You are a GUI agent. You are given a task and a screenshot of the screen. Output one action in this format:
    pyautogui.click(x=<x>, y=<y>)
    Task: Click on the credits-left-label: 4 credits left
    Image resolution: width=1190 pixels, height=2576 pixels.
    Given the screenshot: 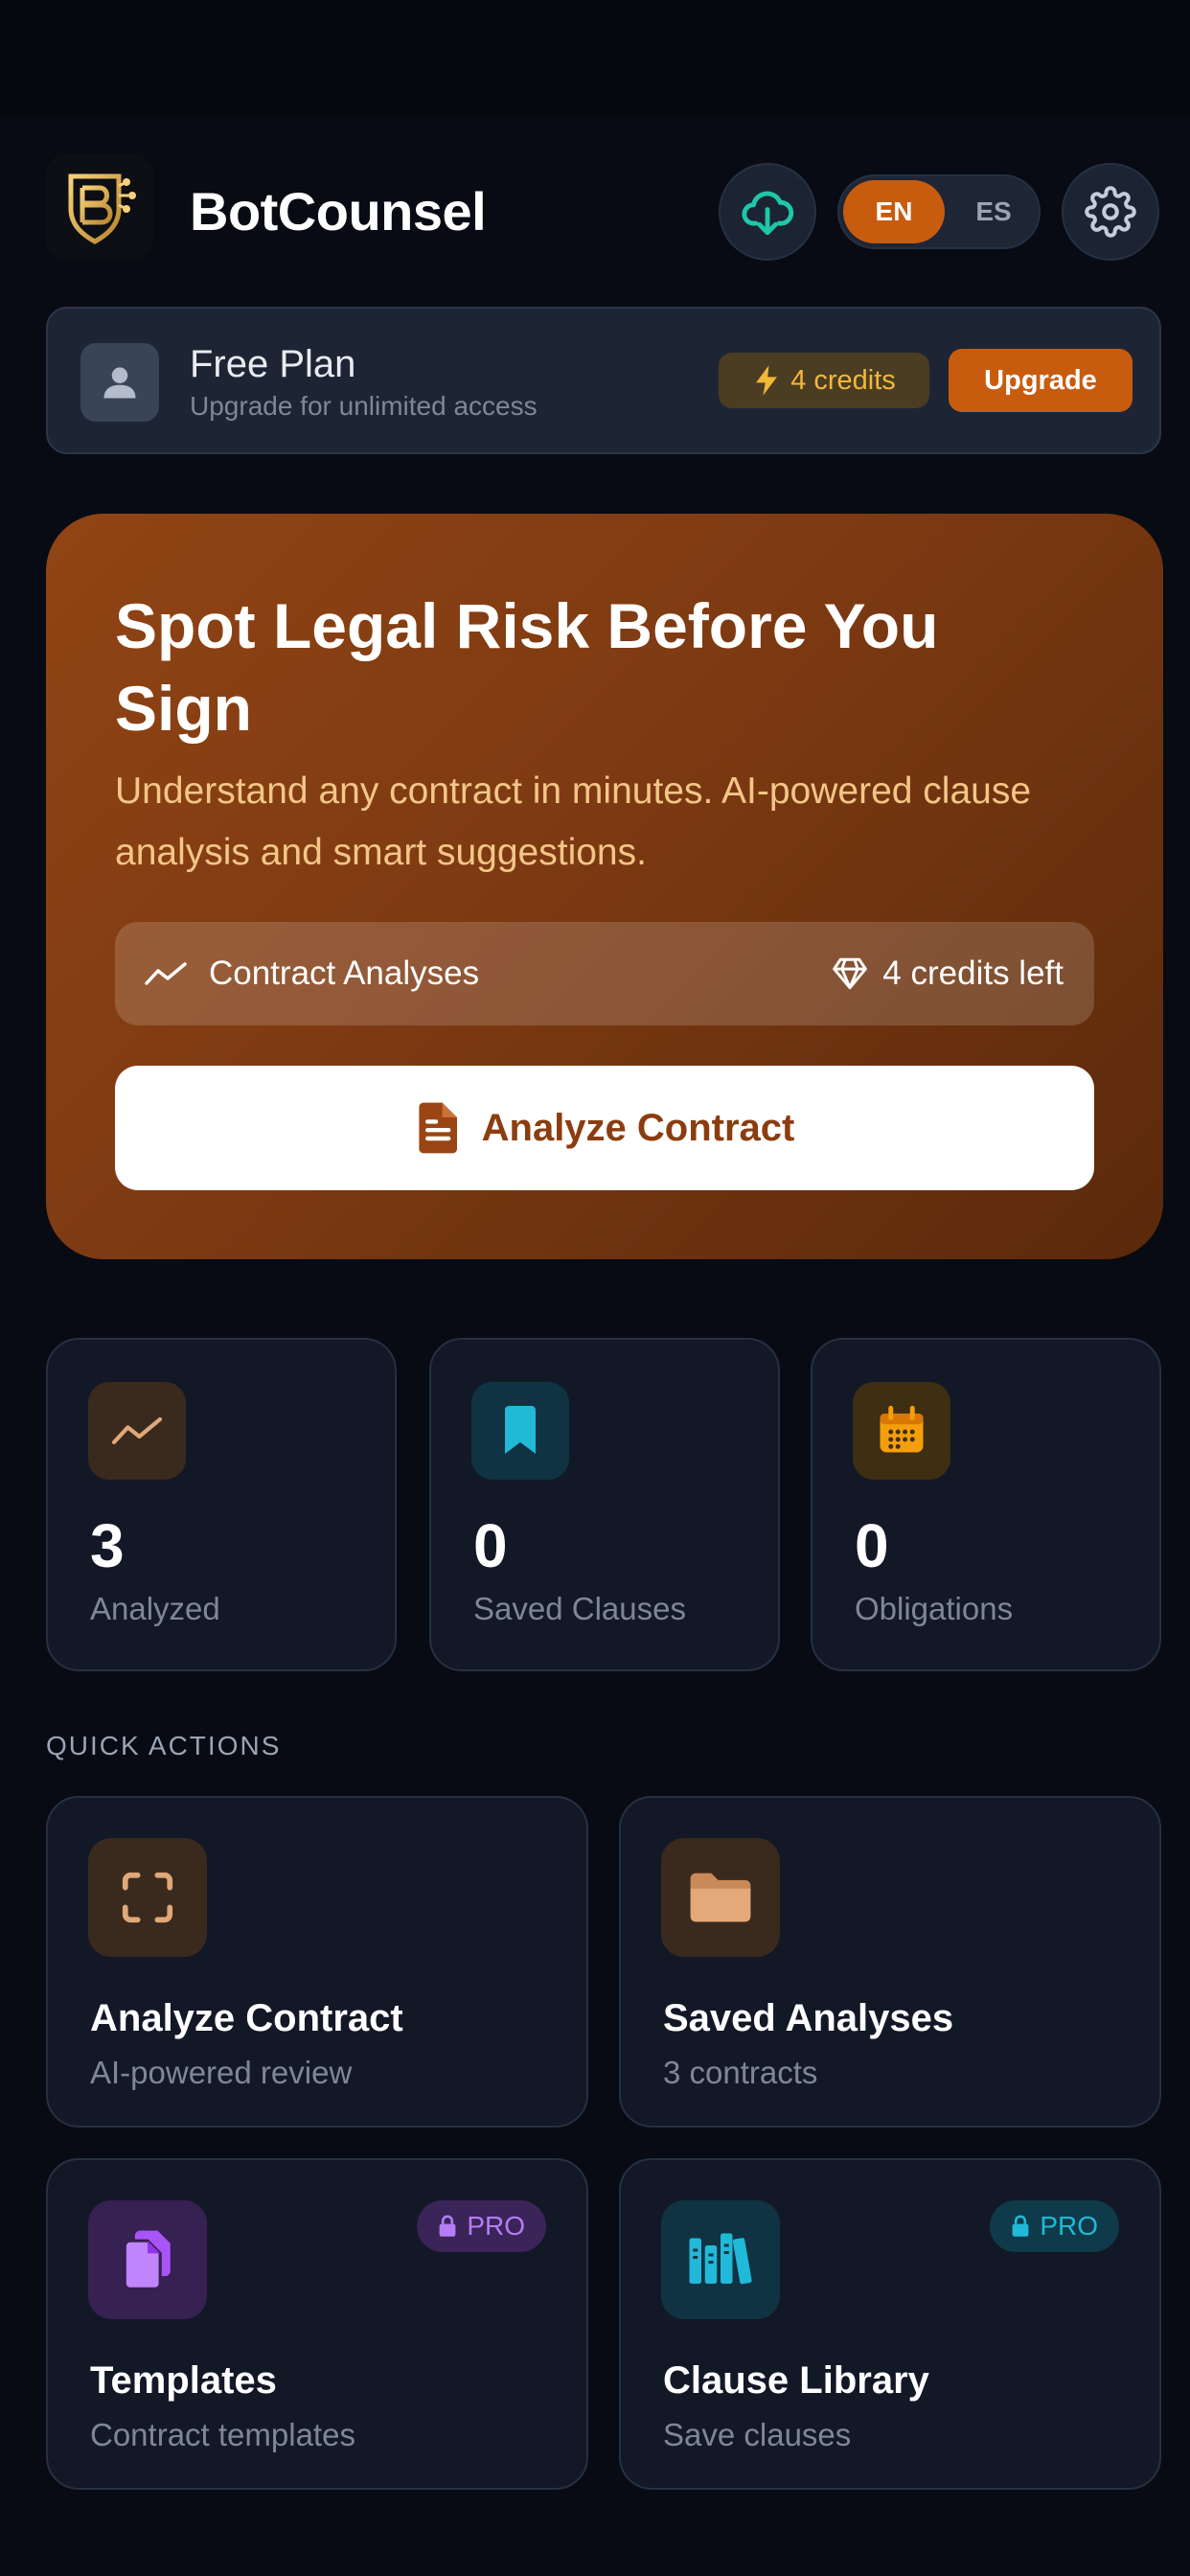 What is the action you would take?
    pyautogui.click(x=948, y=973)
    